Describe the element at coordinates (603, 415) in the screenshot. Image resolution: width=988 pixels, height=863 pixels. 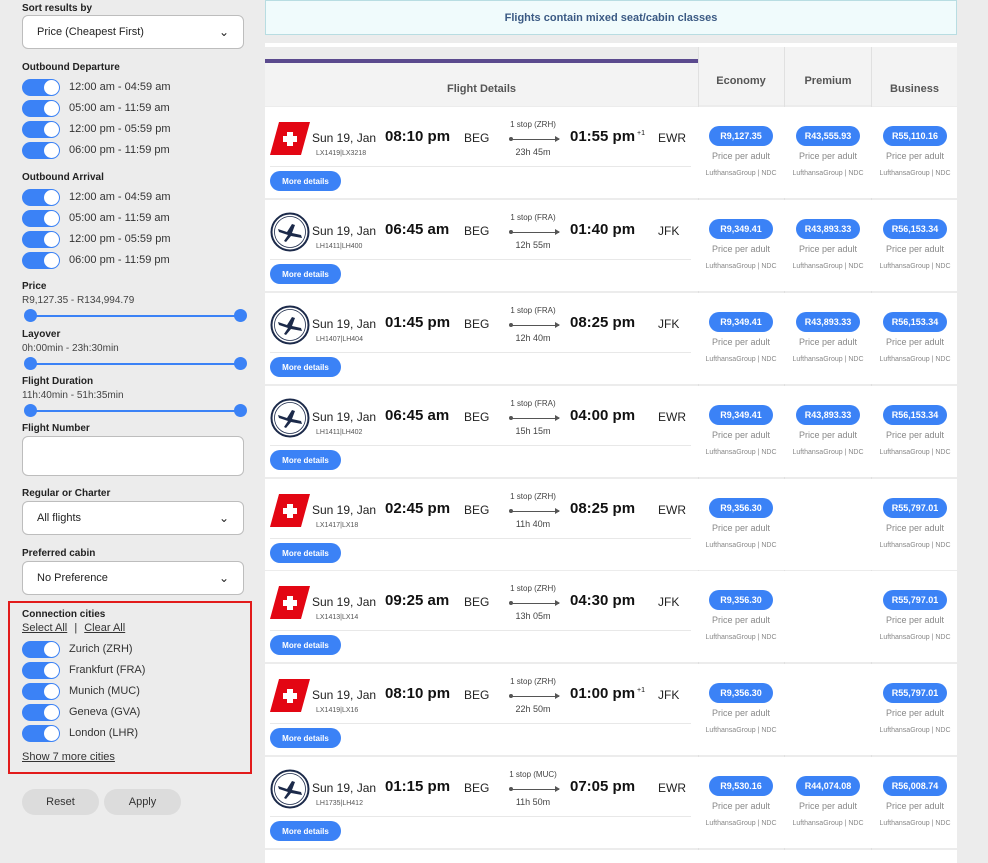
I see `arrival-time: 04:00 pm` at that location.